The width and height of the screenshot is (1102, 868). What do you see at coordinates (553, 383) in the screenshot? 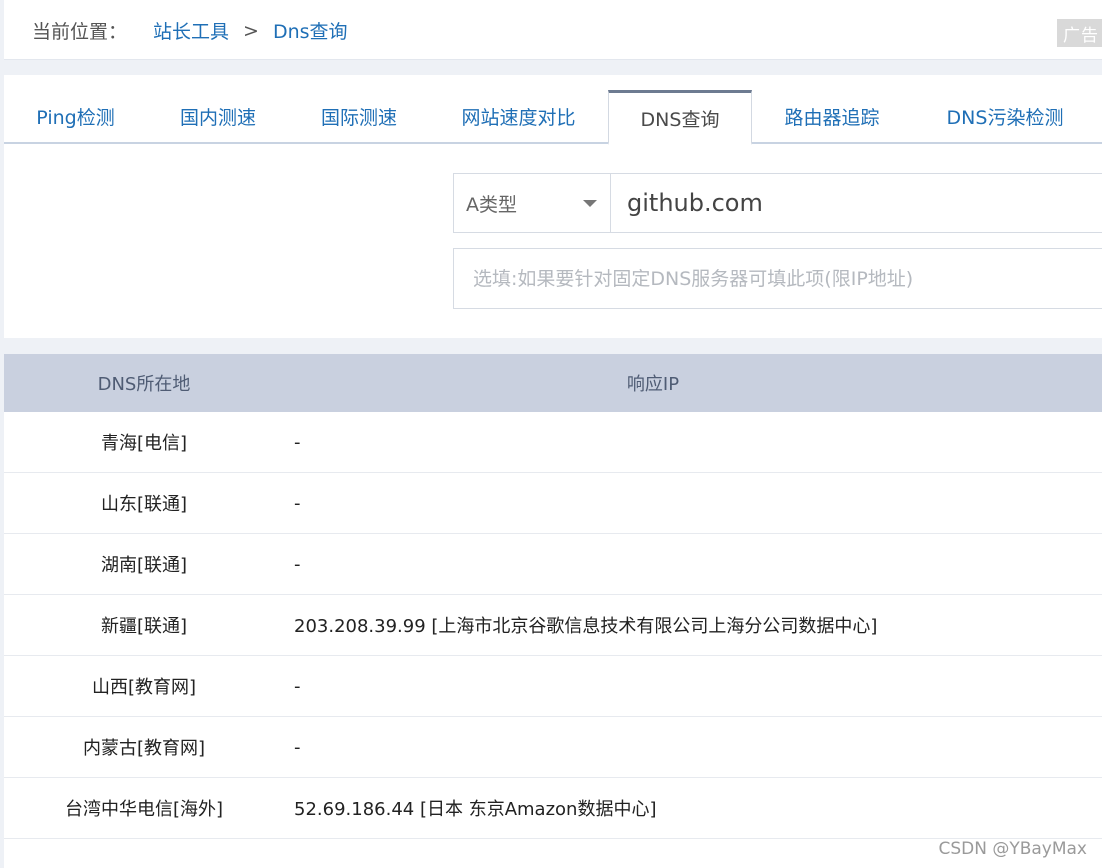
I see `table-header: DNS所在地 响应IP` at bounding box center [553, 383].